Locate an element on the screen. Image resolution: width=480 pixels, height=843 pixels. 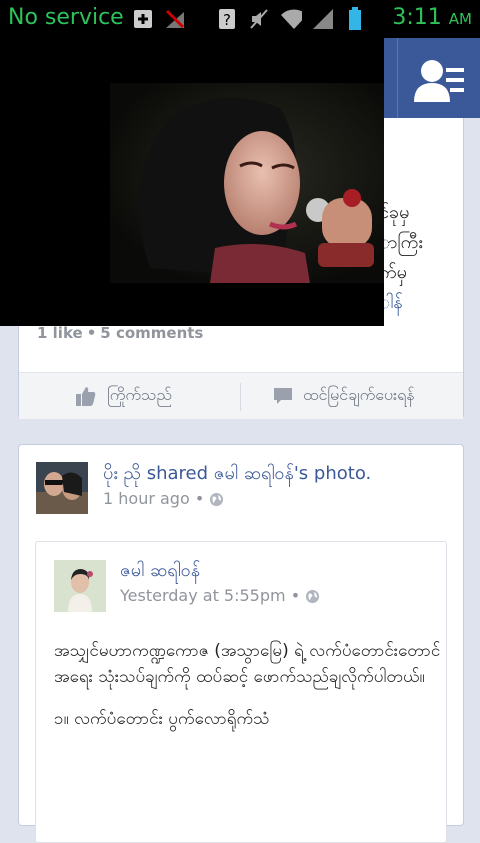
comments-count: 5 comments is located at coordinates (151, 333).